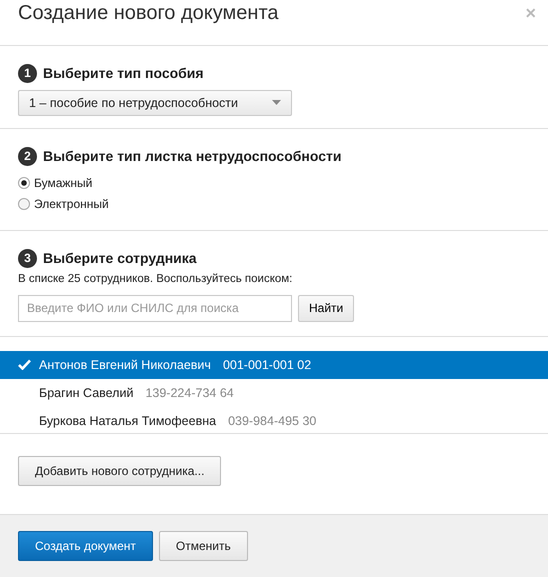 Image resolution: width=548 pixels, height=577 pixels. What do you see at coordinates (155, 308) in the screenshot?
I see `search-field: Введите ФИО или СНИЛС для поиска` at bounding box center [155, 308].